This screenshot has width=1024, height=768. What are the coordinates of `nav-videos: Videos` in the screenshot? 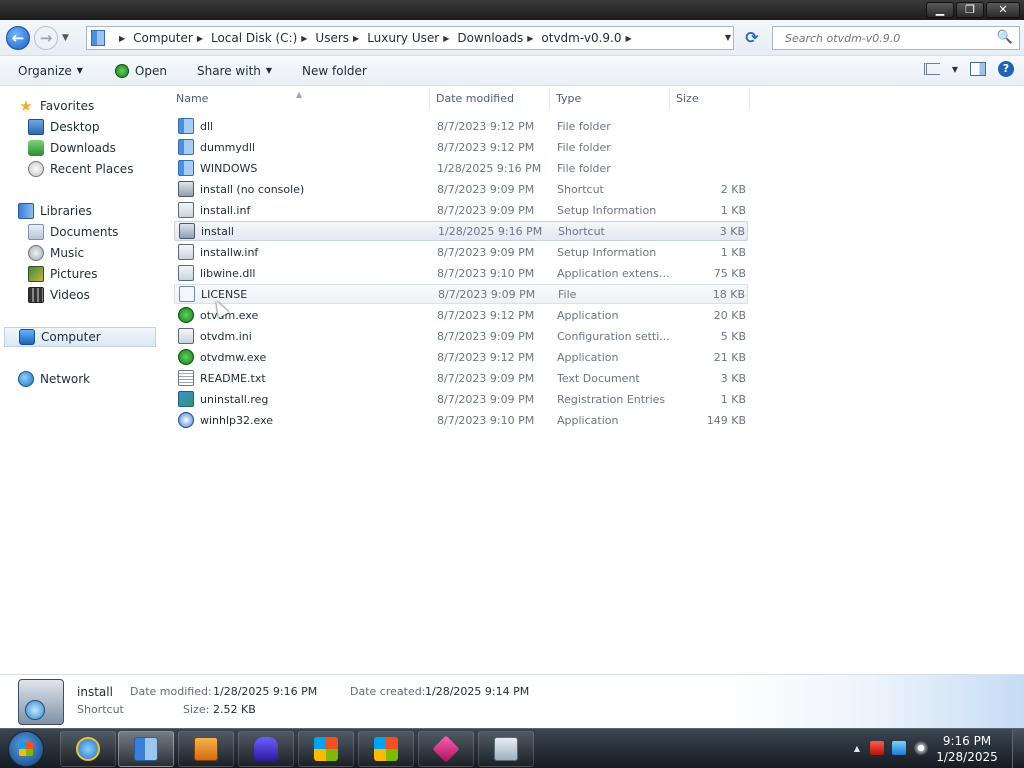 It's located at (59, 295).